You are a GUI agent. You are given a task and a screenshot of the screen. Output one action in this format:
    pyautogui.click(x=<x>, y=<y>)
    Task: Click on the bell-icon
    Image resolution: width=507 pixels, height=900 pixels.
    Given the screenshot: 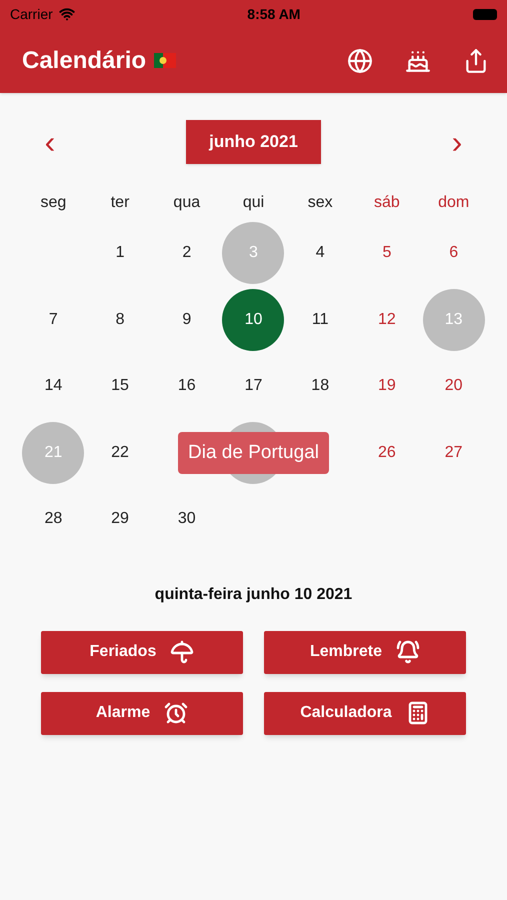 What is the action you would take?
    pyautogui.click(x=408, y=652)
    